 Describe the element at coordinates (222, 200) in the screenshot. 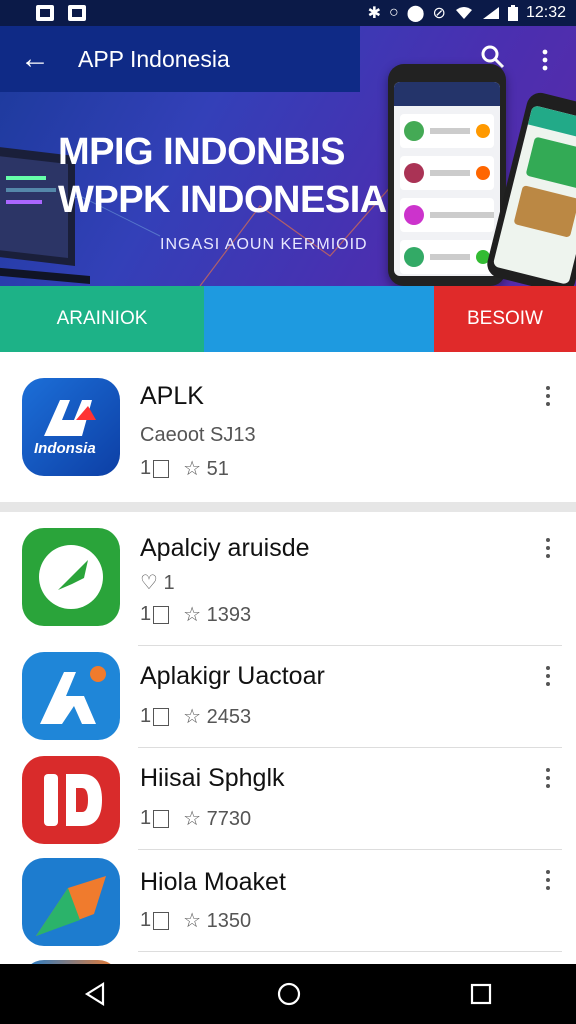

I see `headline-line-2: WPPK INDONESIA` at that location.